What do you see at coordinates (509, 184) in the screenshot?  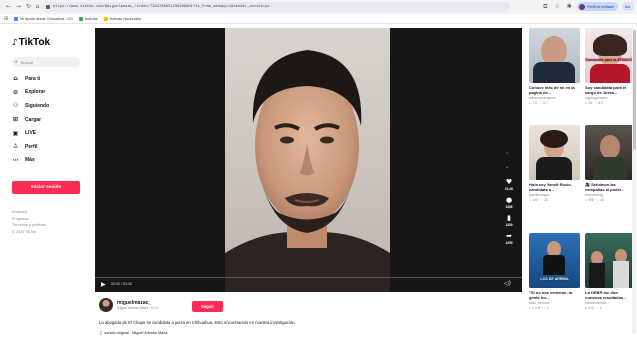 I see `like-action: ♥ 15,4K` at bounding box center [509, 184].